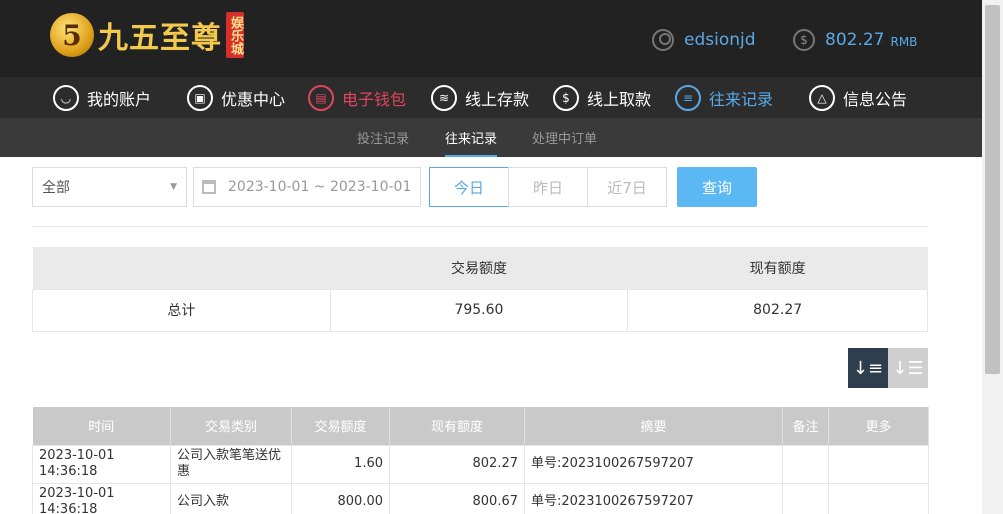 This screenshot has width=1003, height=514. Describe the element at coordinates (457, 464) in the screenshot. I see `cell-balance: 802.27` at that location.